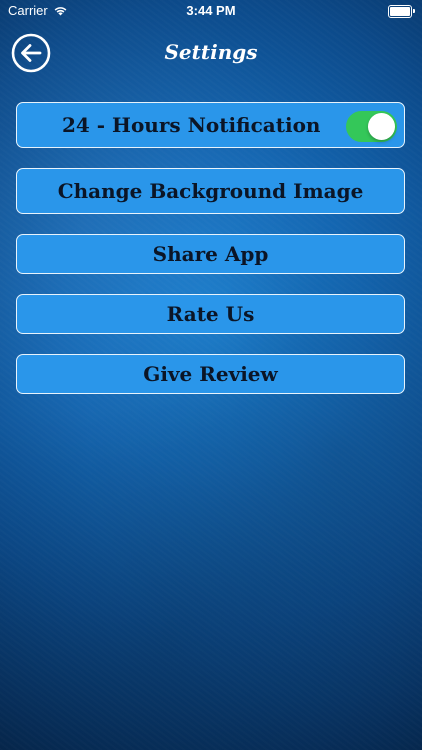 This screenshot has width=422, height=750. I want to click on battery-fill, so click(400, 11).